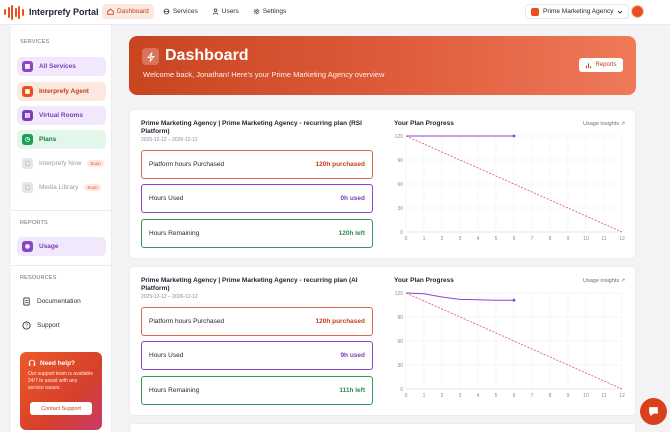  I want to click on sidebar-item-interprefy-now: ▢ Interprefy Now Soon, so click(61, 163).